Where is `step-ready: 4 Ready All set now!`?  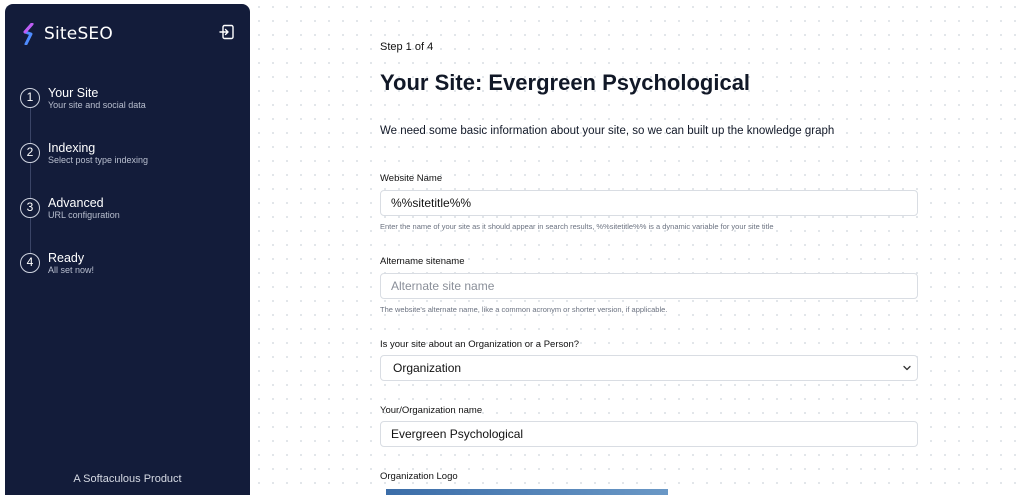
step-ready: 4 Ready All set now! is located at coordinates (57, 263).